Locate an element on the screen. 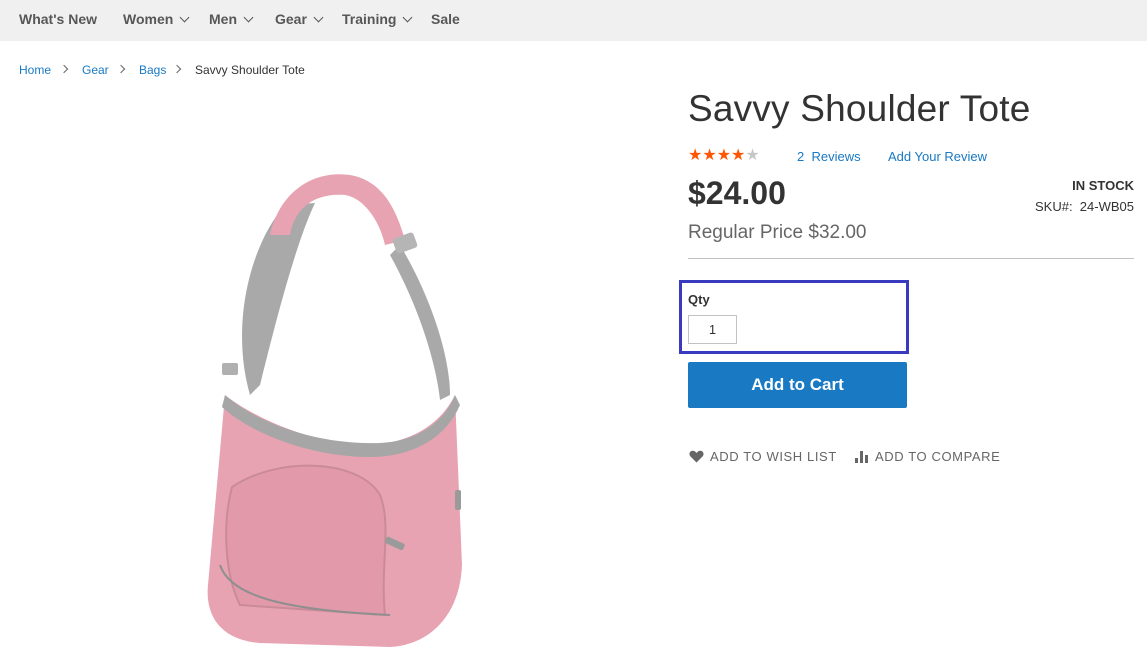 This screenshot has height=650, width=1147. stock-status: IN STOCK is located at coordinates (1103, 185).